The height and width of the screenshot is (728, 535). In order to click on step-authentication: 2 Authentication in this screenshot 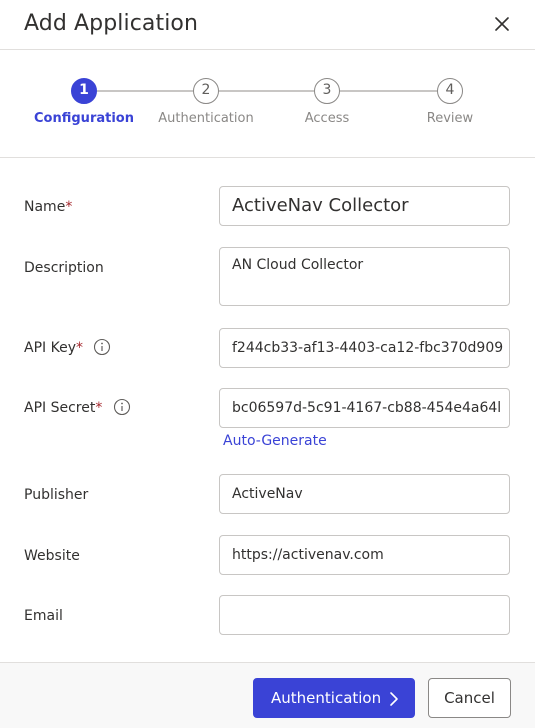, I will do `click(206, 102)`.